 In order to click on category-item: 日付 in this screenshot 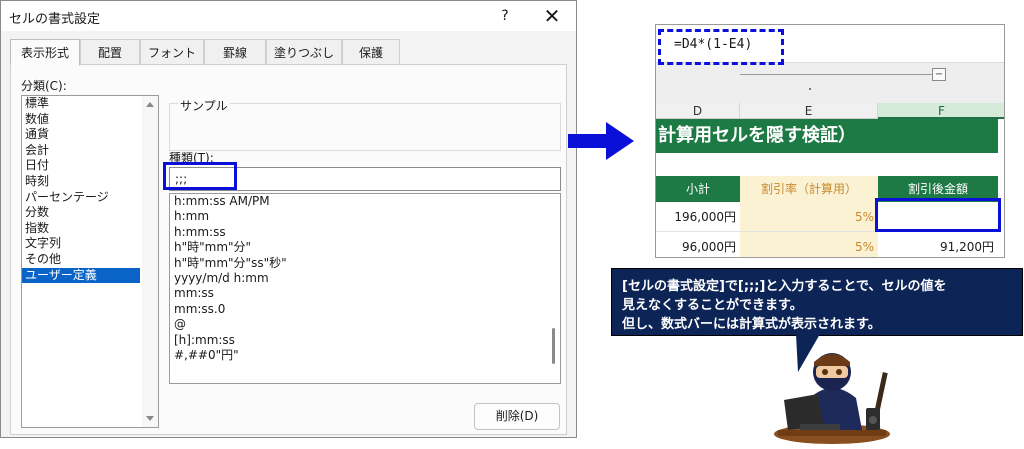, I will do `click(90, 166)`.